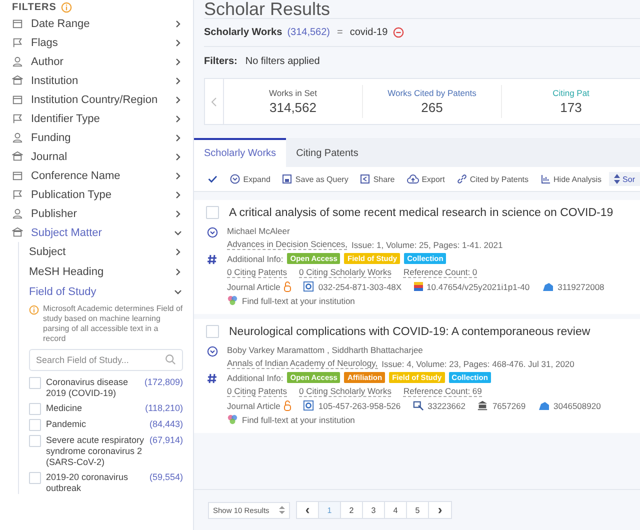 Image resolution: width=640 pixels, height=530 pixels. What do you see at coordinates (170, 359) in the screenshot?
I see `search-icon` at bounding box center [170, 359].